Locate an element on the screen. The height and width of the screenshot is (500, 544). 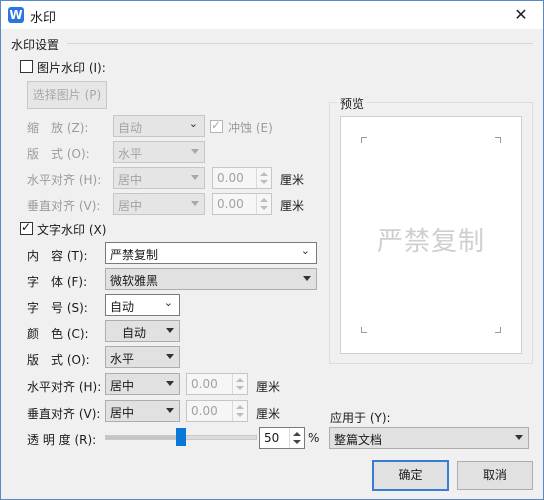
picture-valign-unit: 厘米 is located at coordinates (292, 206).